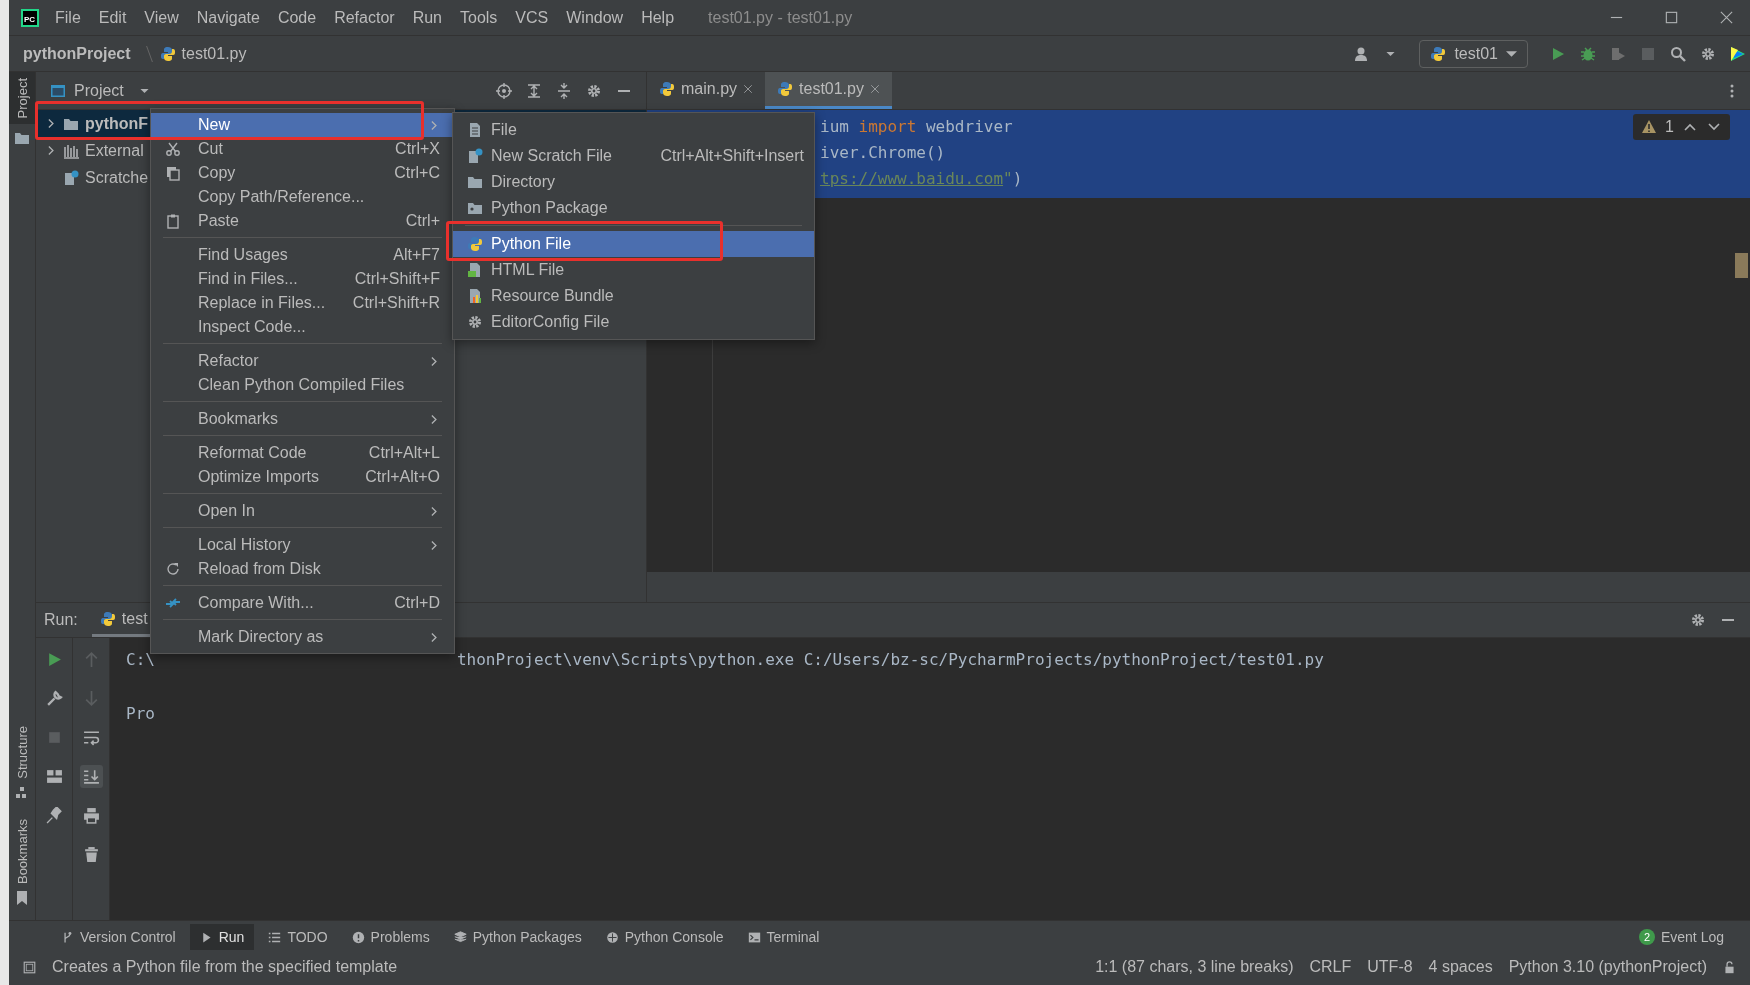 The image size is (1750, 985). Describe the element at coordinates (225, 967) in the screenshot. I see `status-message: Creates a Python file from the specified template` at that location.